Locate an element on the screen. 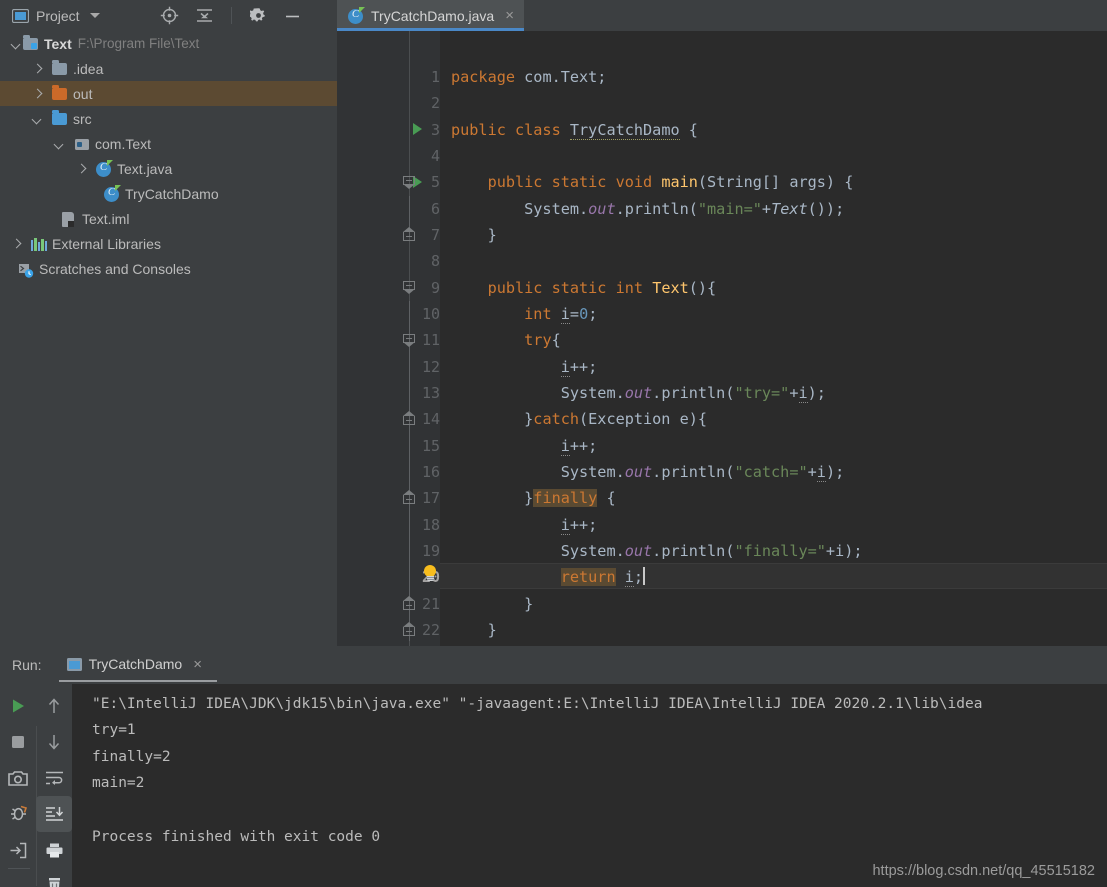 The width and height of the screenshot is (1107, 887). tab-label: TryCatchDamo.java is located at coordinates (433, 15).